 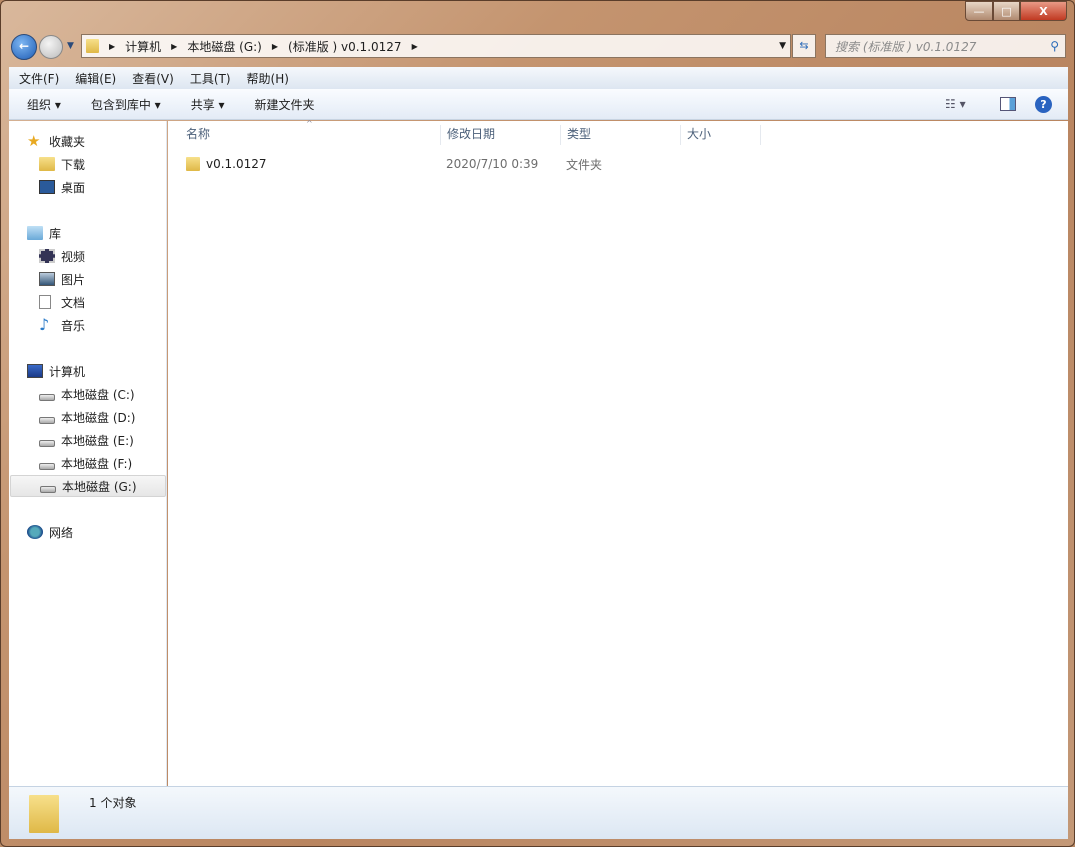 What do you see at coordinates (47, 256) in the screenshot?
I see `video-icon` at bounding box center [47, 256].